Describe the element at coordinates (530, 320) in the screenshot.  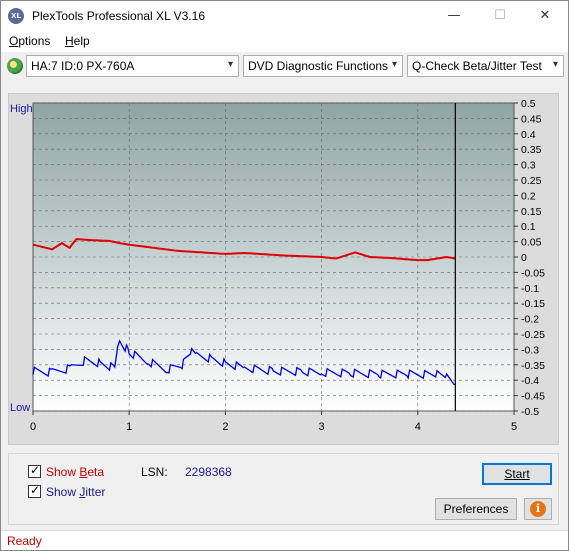
I see `y-tick-label: -0.2` at that location.